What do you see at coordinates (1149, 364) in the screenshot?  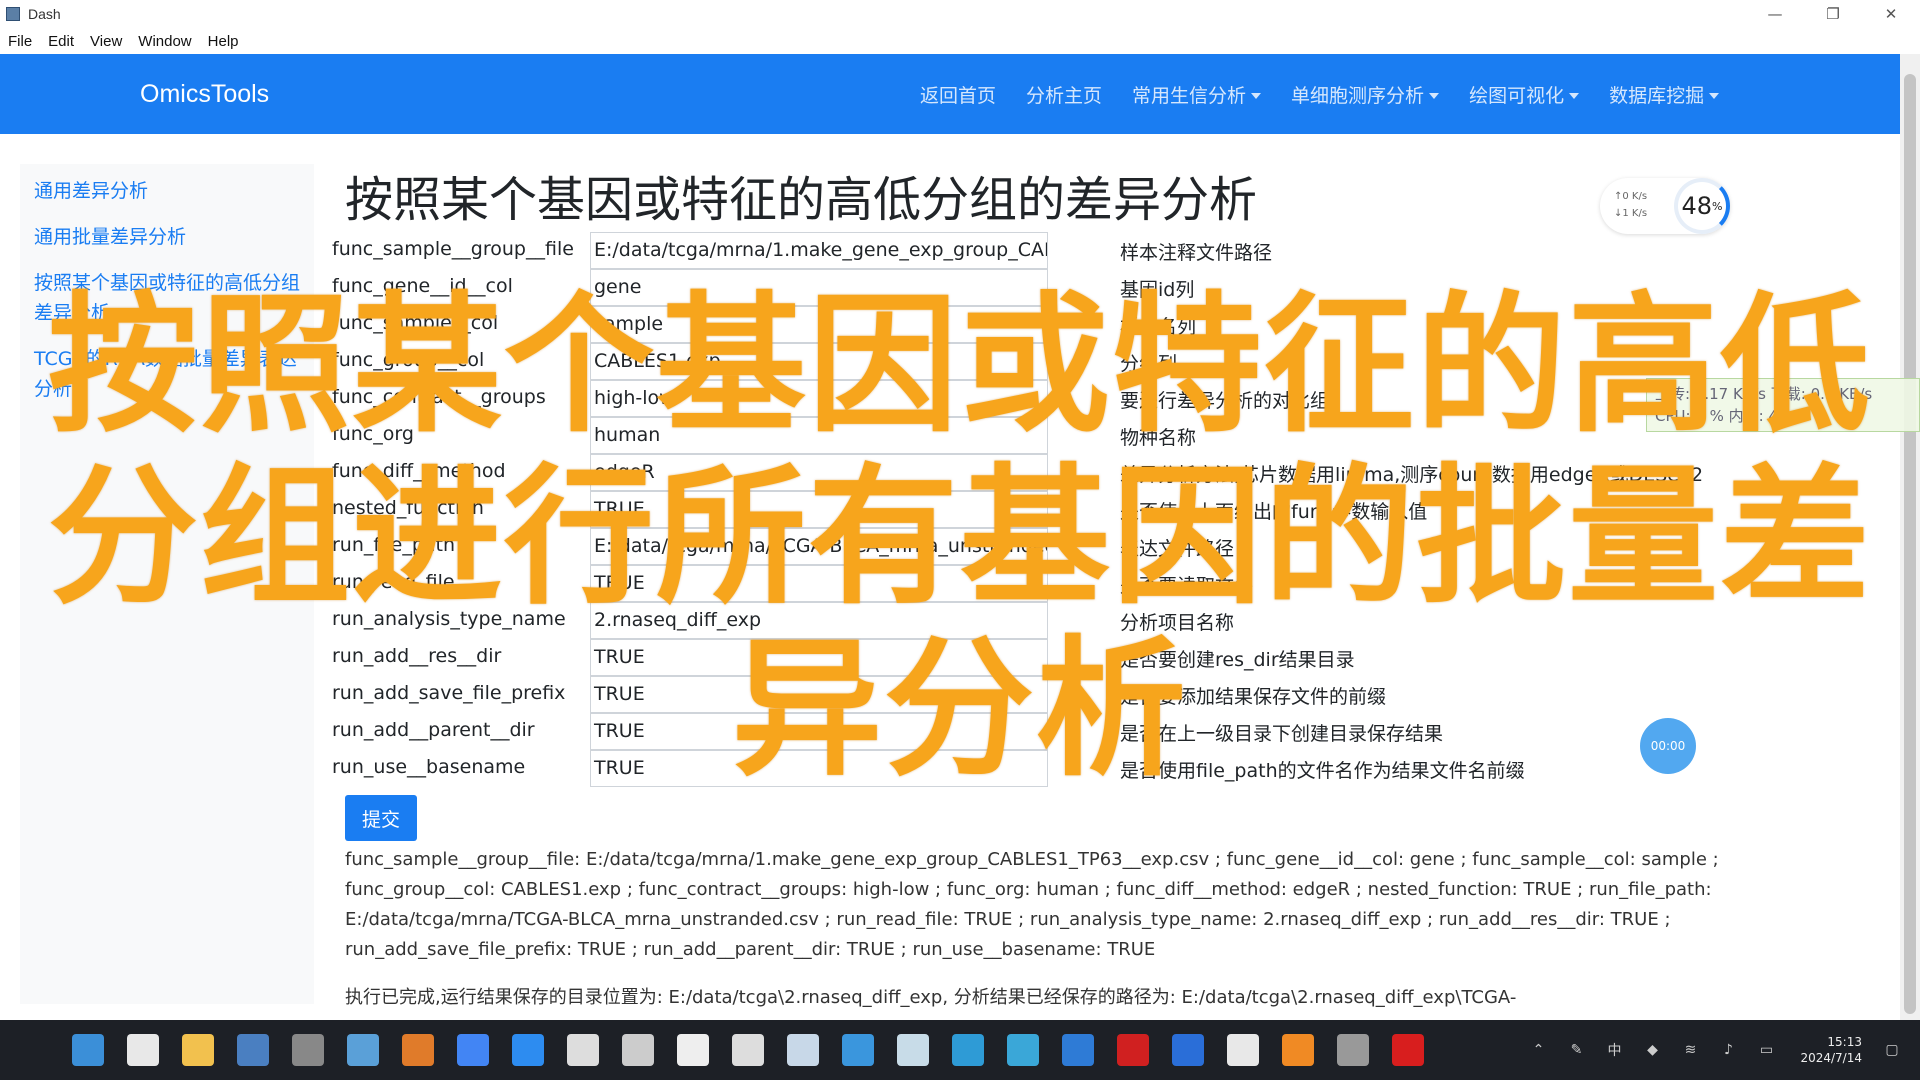 I see `field-description: 分组列` at bounding box center [1149, 364].